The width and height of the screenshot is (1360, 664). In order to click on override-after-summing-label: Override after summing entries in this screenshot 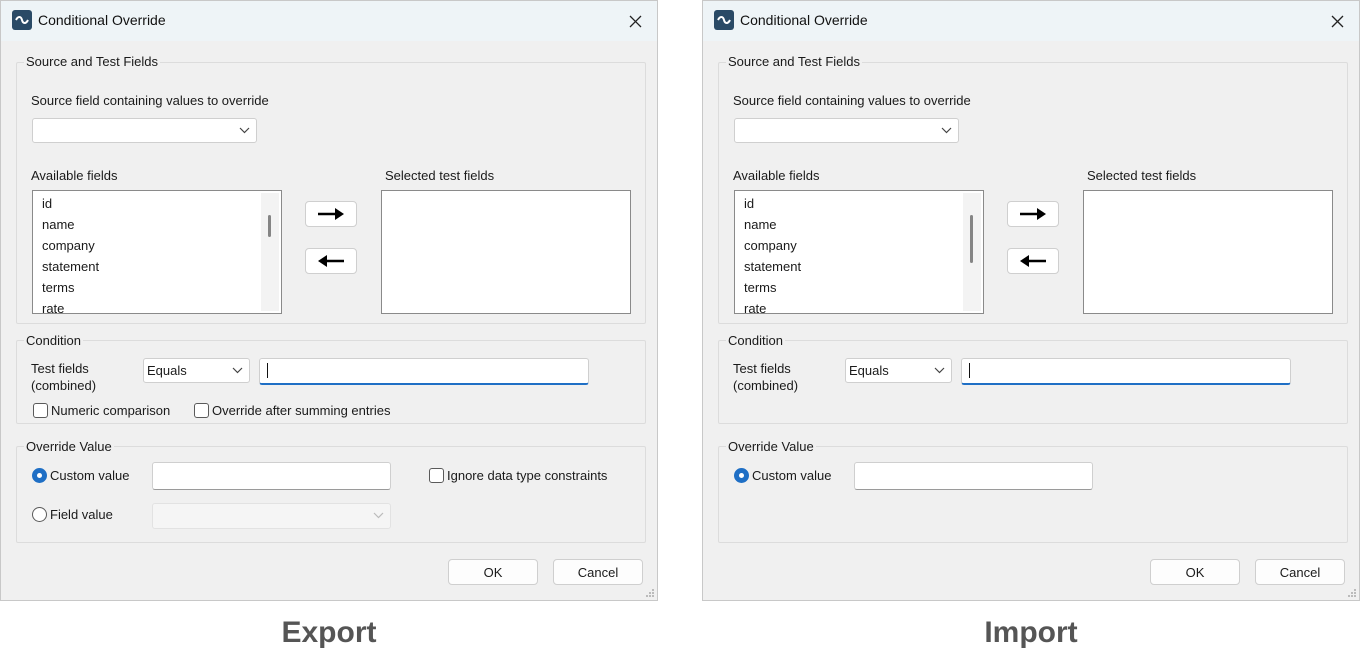, I will do `click(301, 410)`.